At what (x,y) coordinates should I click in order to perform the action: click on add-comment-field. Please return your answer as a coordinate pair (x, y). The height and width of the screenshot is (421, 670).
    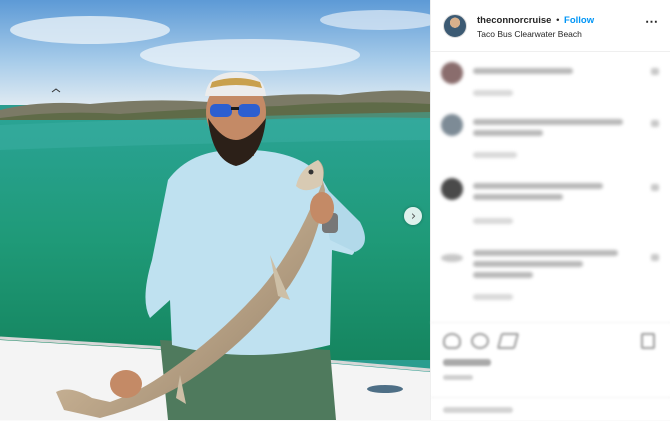
    Looking at the image, I should click on (550, 409).